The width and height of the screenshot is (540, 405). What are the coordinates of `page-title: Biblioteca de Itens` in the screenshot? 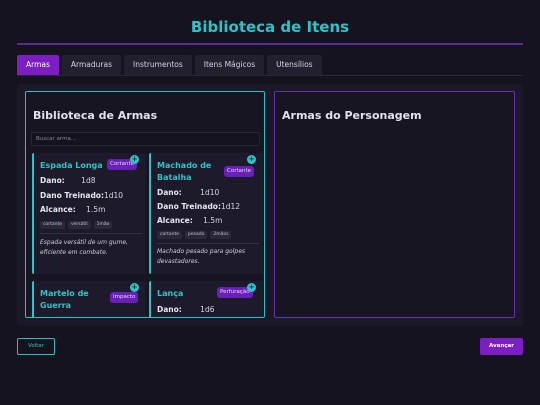 It's located at (270, 27).